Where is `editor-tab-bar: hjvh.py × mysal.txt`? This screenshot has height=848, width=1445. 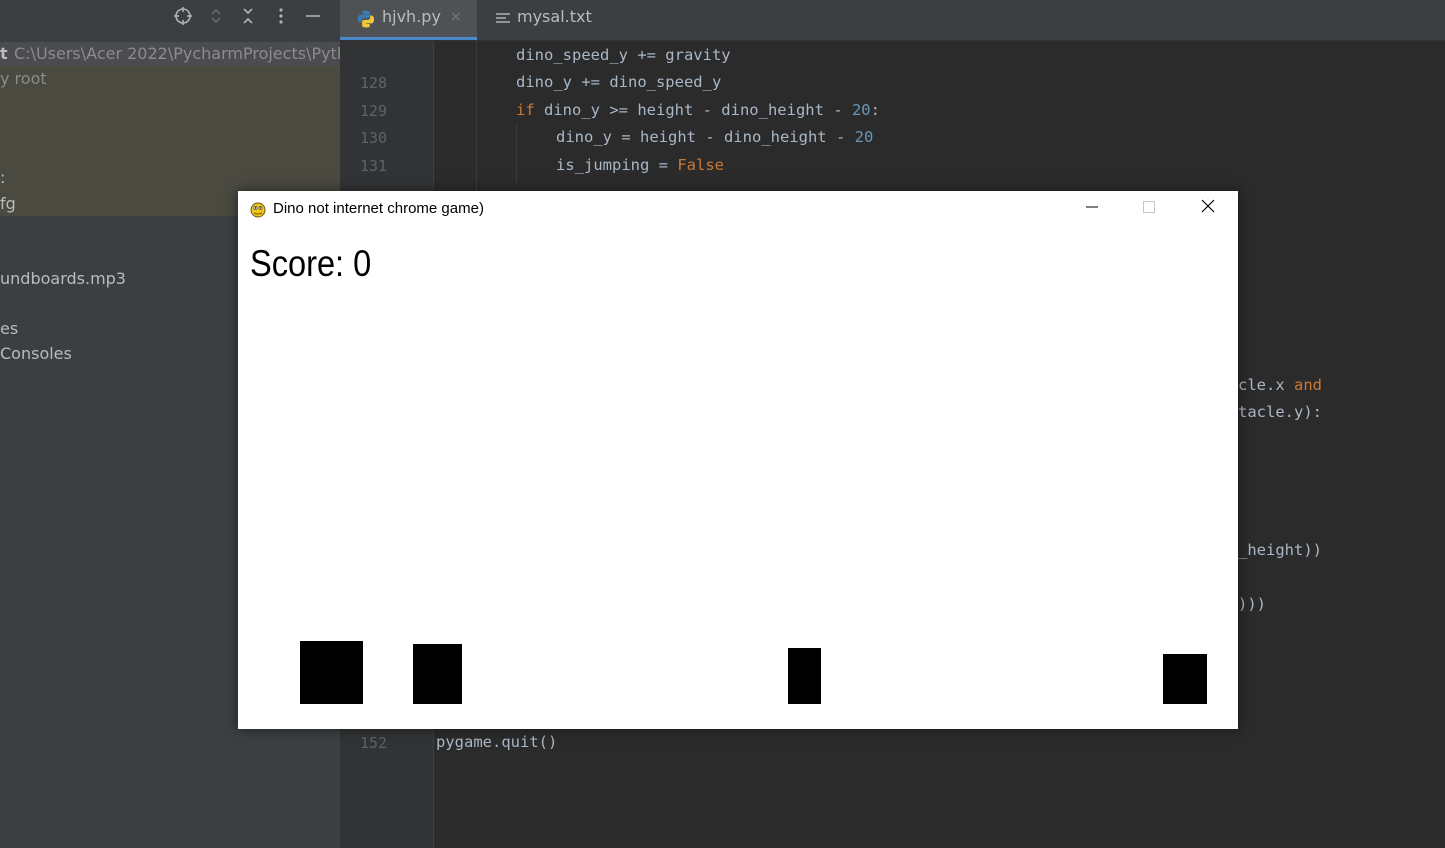
editor-tab-bar: hjvh.py × mysal.txt is located at coordinates (892, 20).